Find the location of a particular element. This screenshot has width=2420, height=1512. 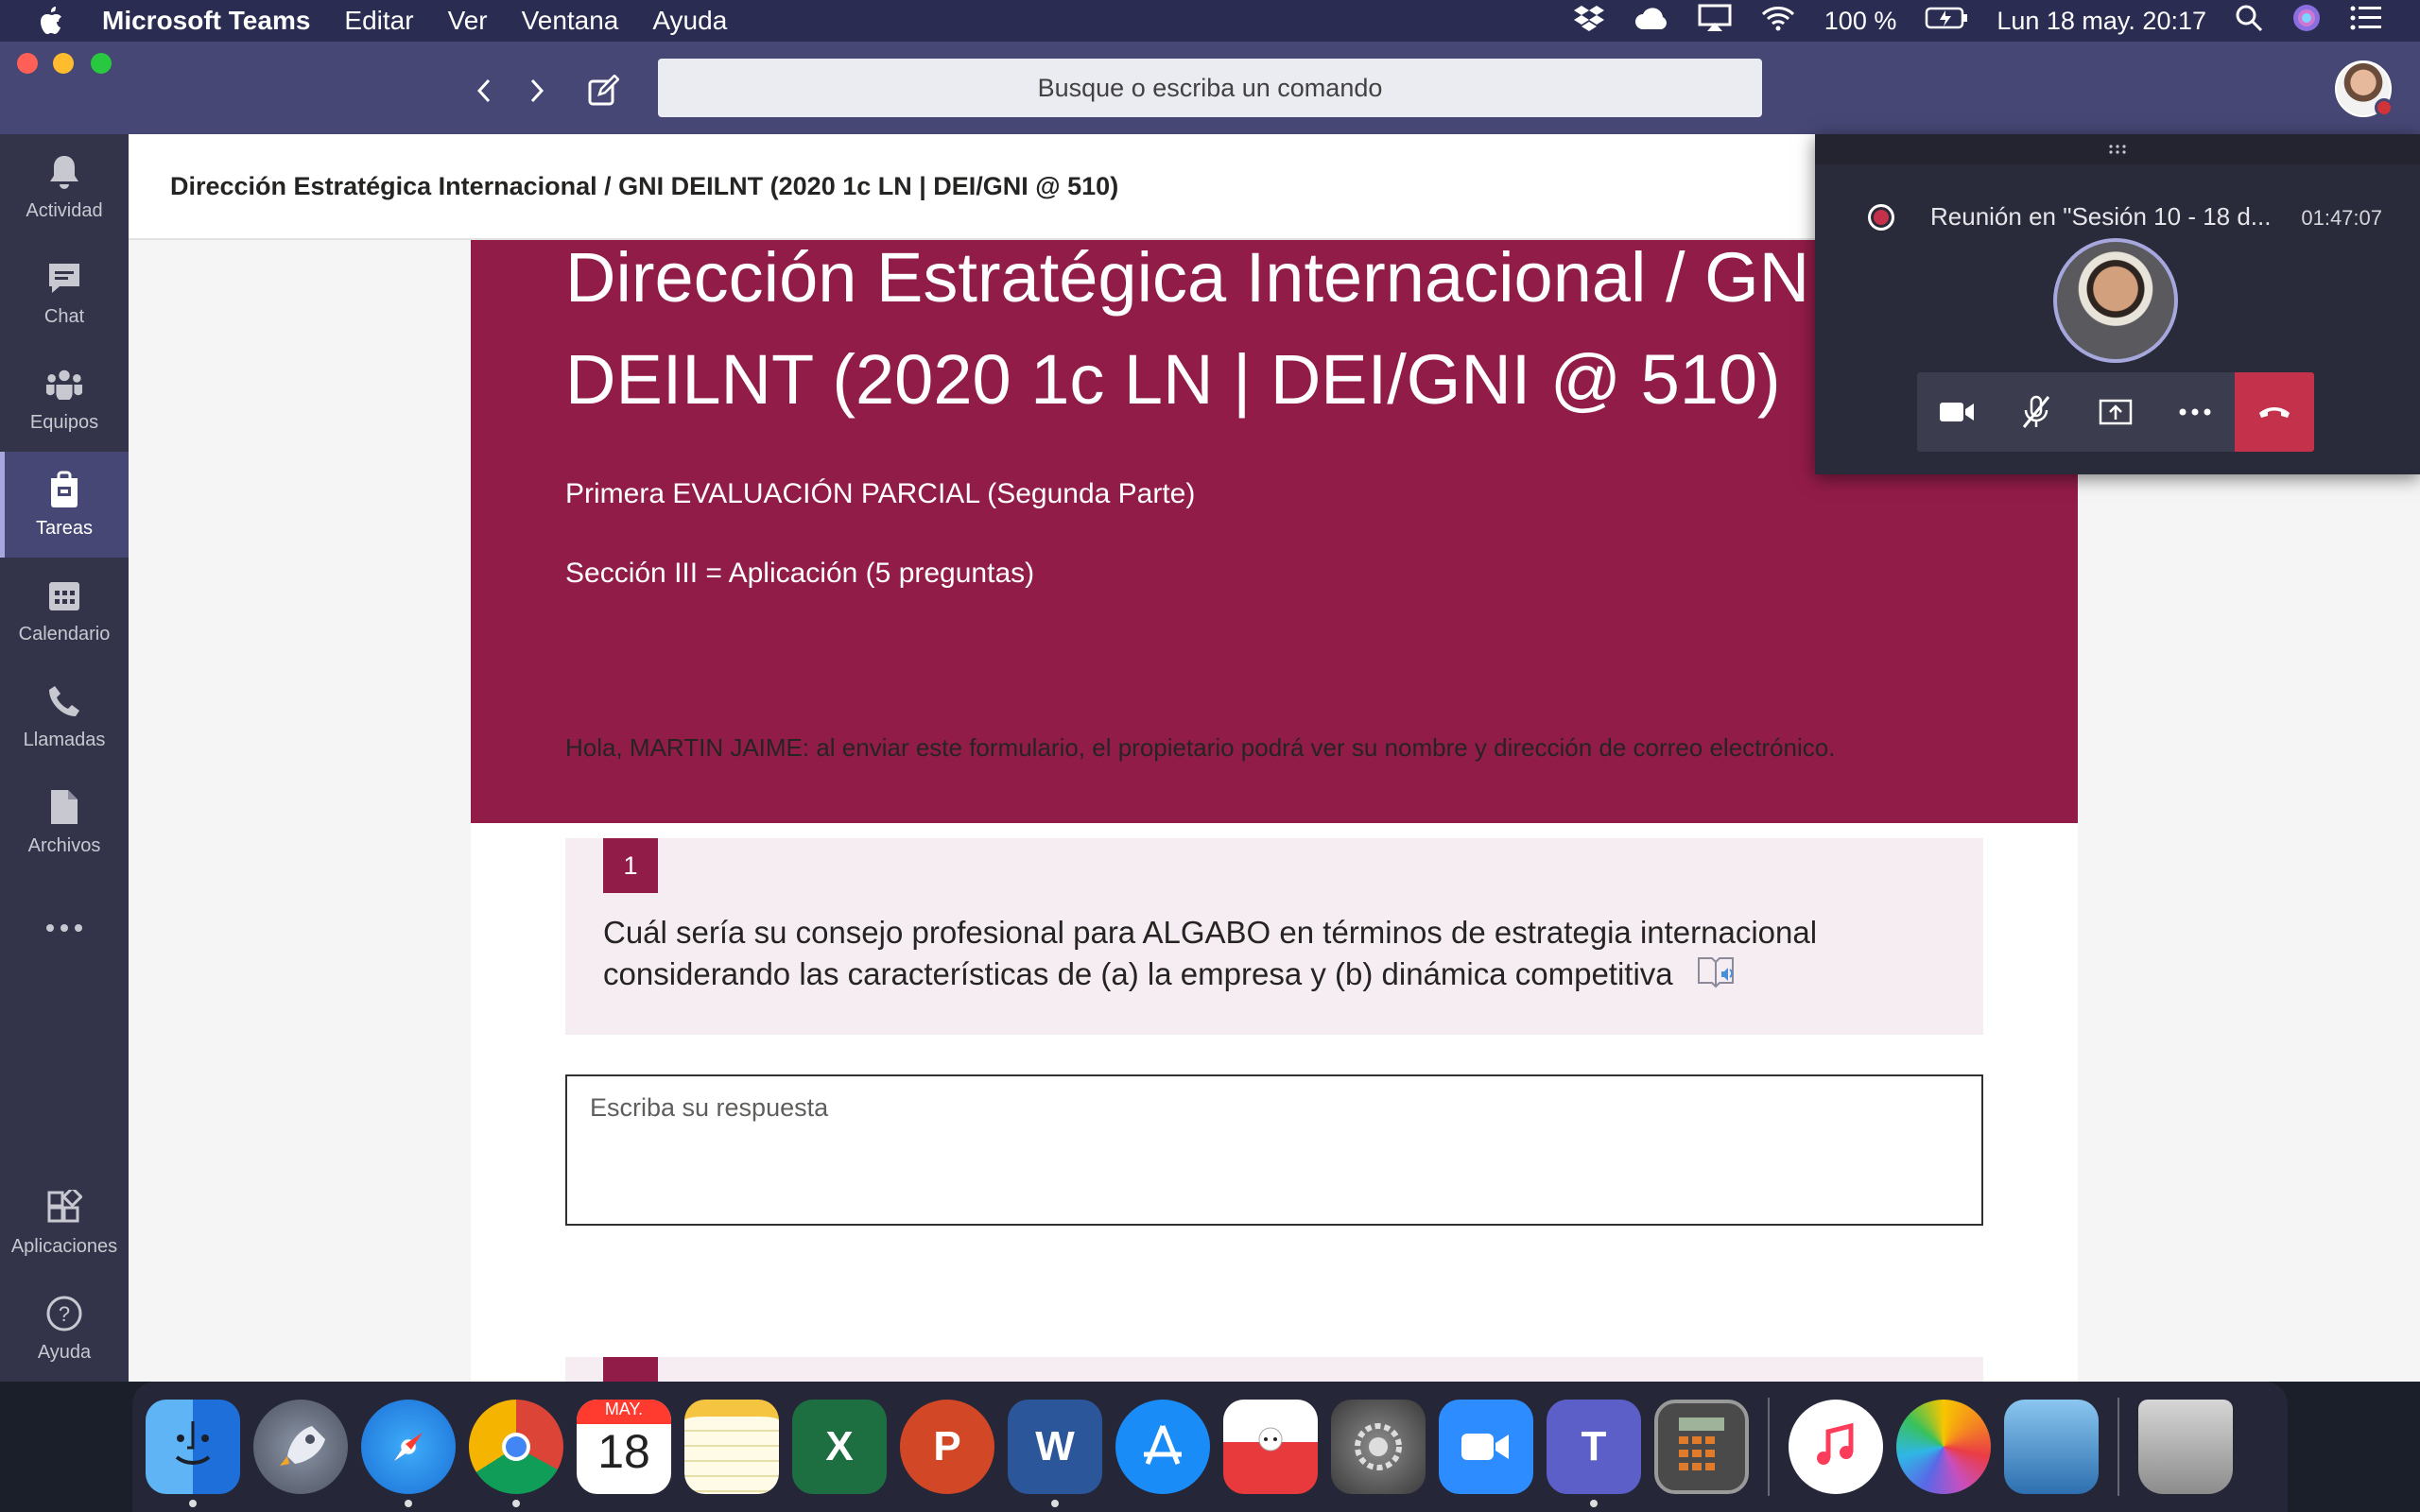

powerpoint-icon: P is located at coordinates (947, 1447).